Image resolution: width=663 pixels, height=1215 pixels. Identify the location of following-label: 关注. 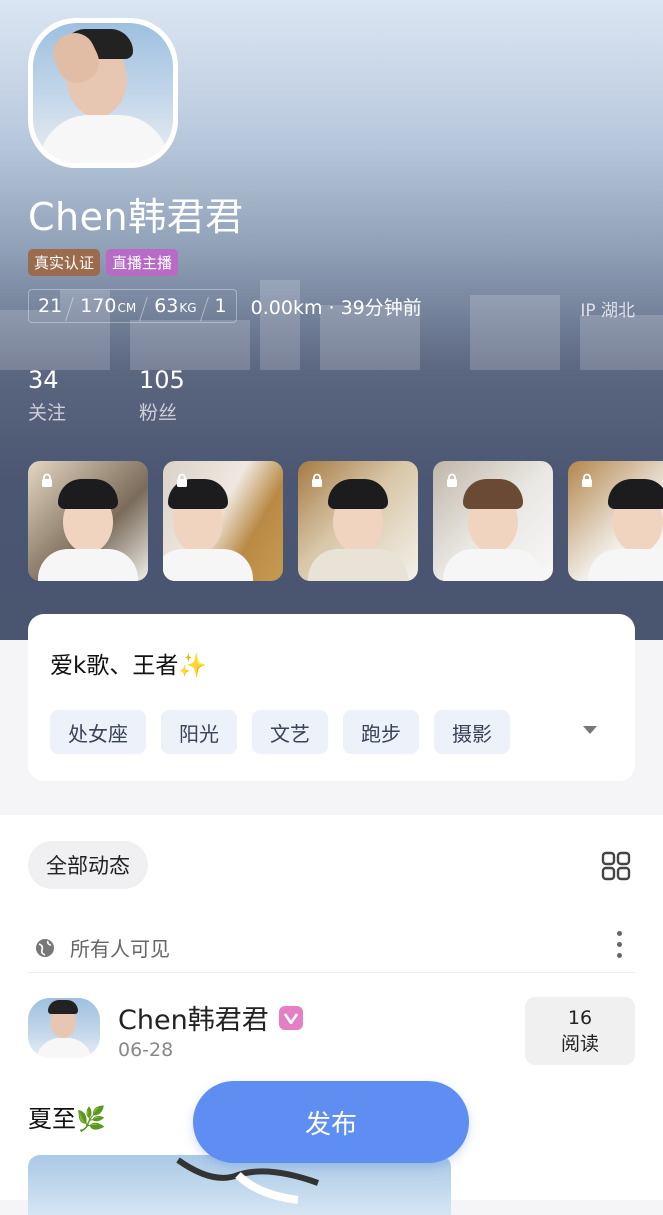
(47, 413).